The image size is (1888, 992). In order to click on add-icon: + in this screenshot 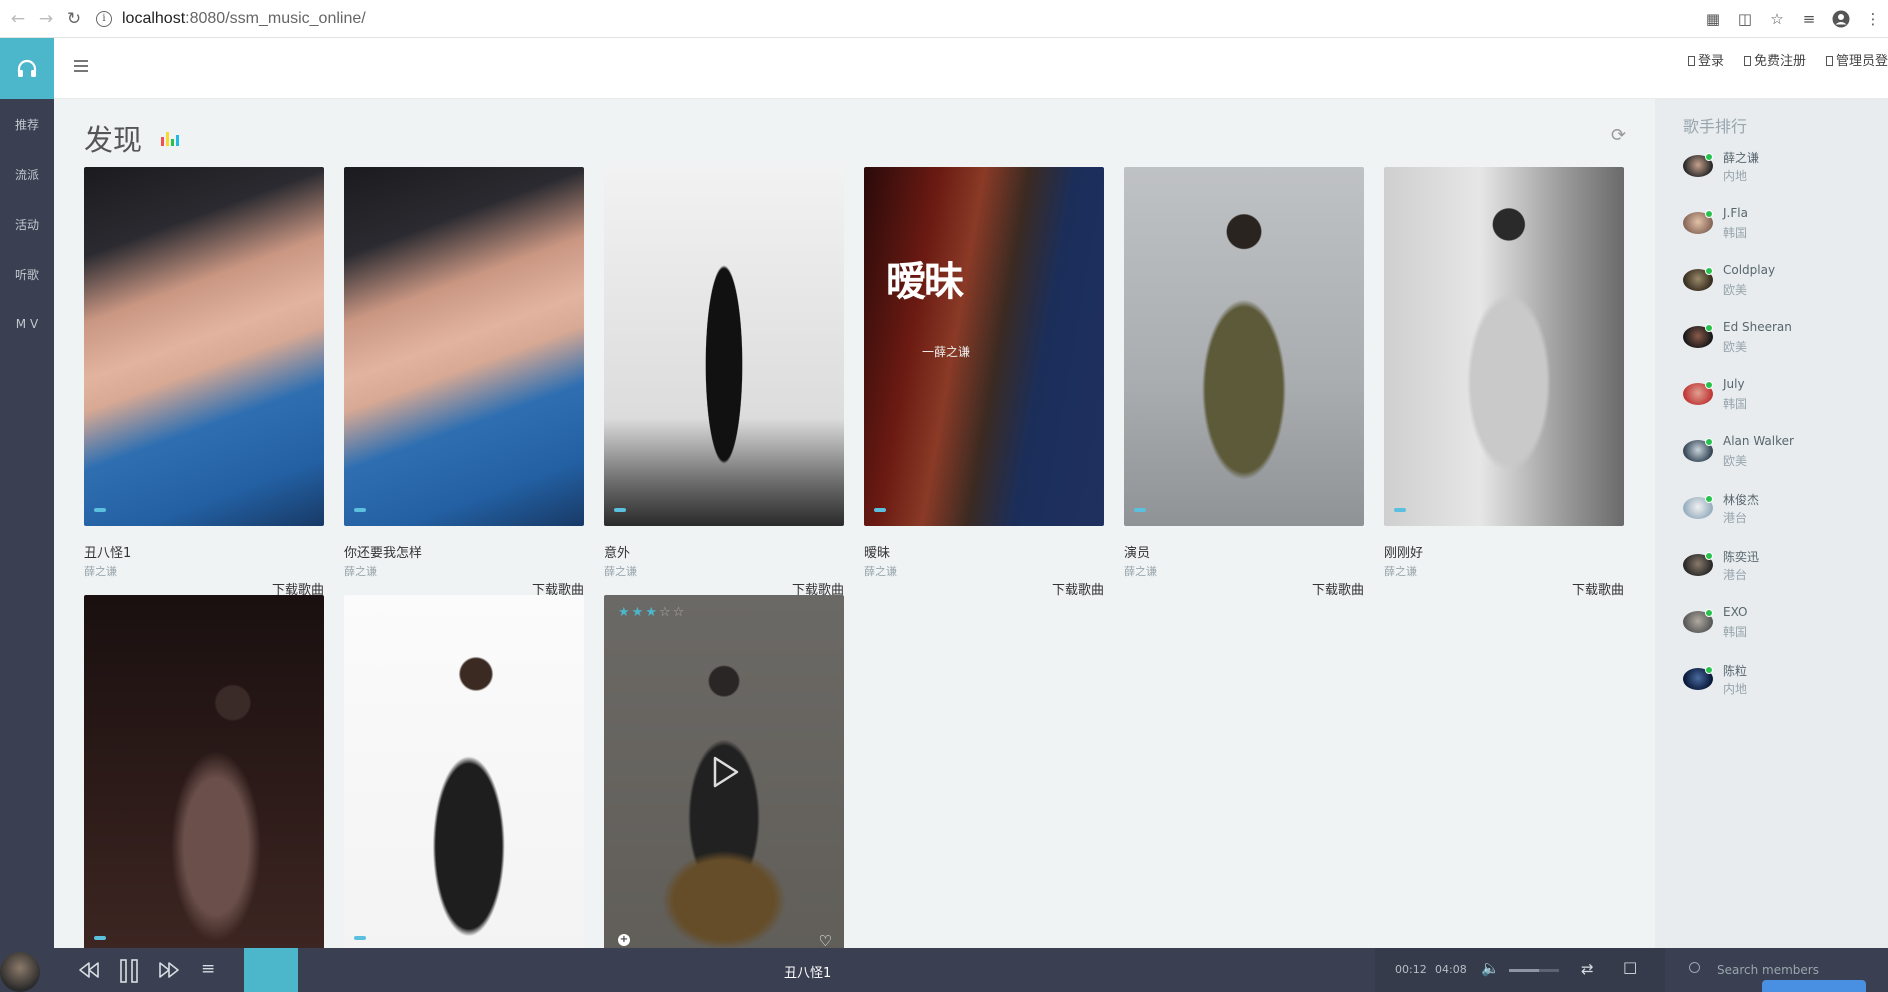, I will do `click(624, 940)`.